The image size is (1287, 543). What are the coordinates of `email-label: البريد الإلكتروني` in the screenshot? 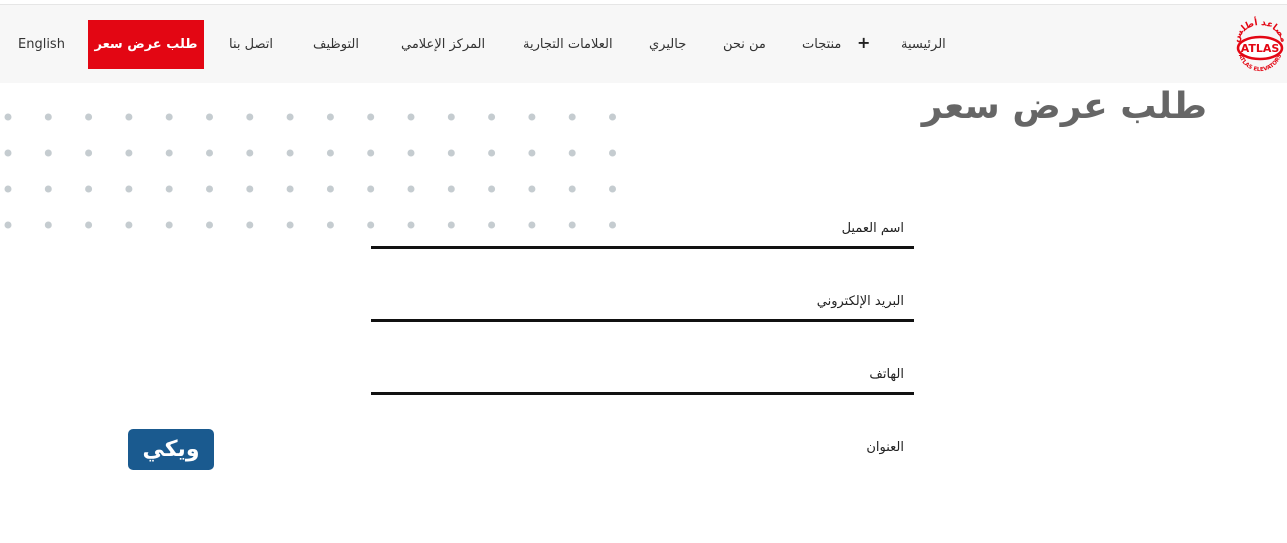 It's located at (860, 301).